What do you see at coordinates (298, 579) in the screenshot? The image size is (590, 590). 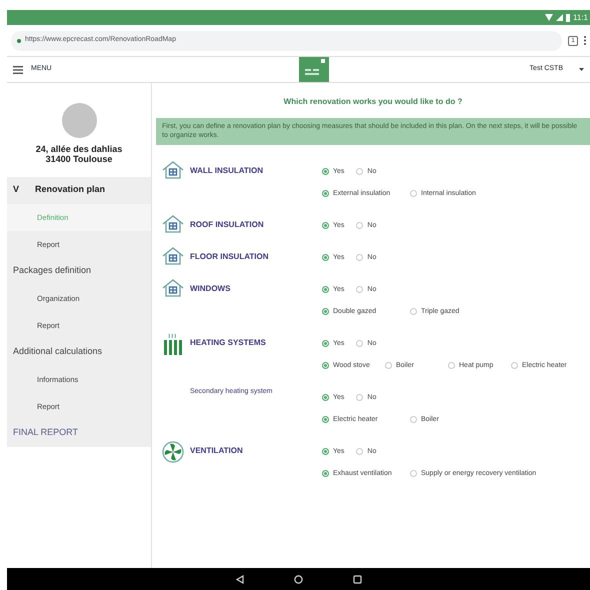 I see `home-icon` at bounding box center [298, 579].